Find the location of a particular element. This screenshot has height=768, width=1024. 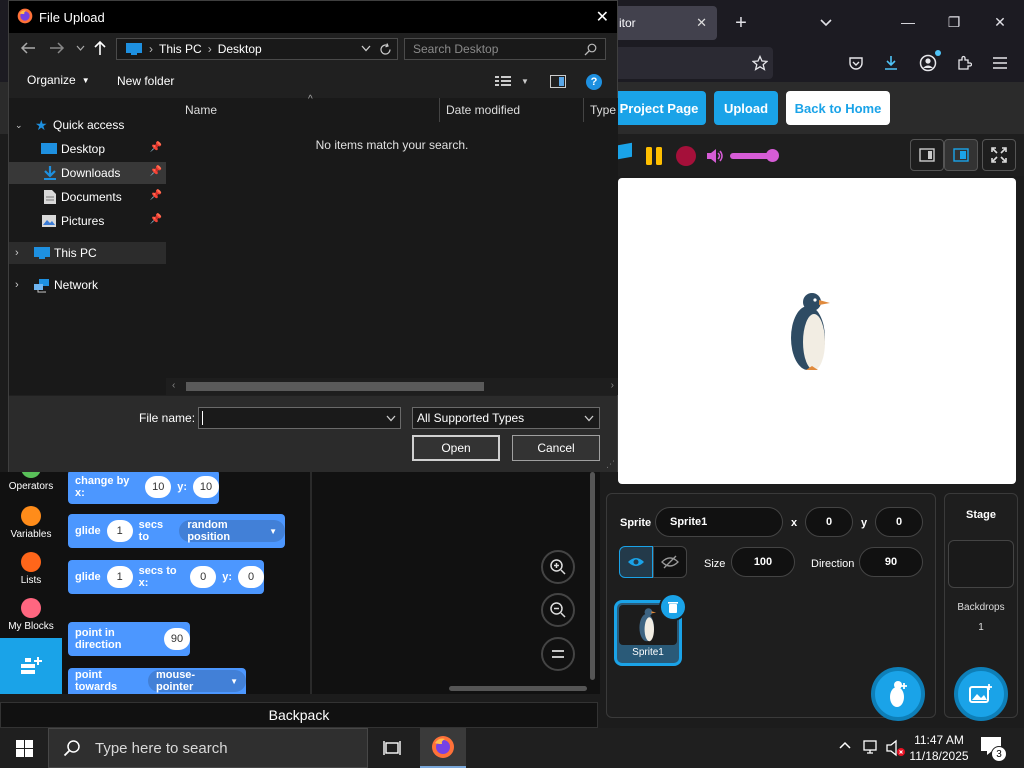

up-arrow-icon is located at coordinates (100, 48).